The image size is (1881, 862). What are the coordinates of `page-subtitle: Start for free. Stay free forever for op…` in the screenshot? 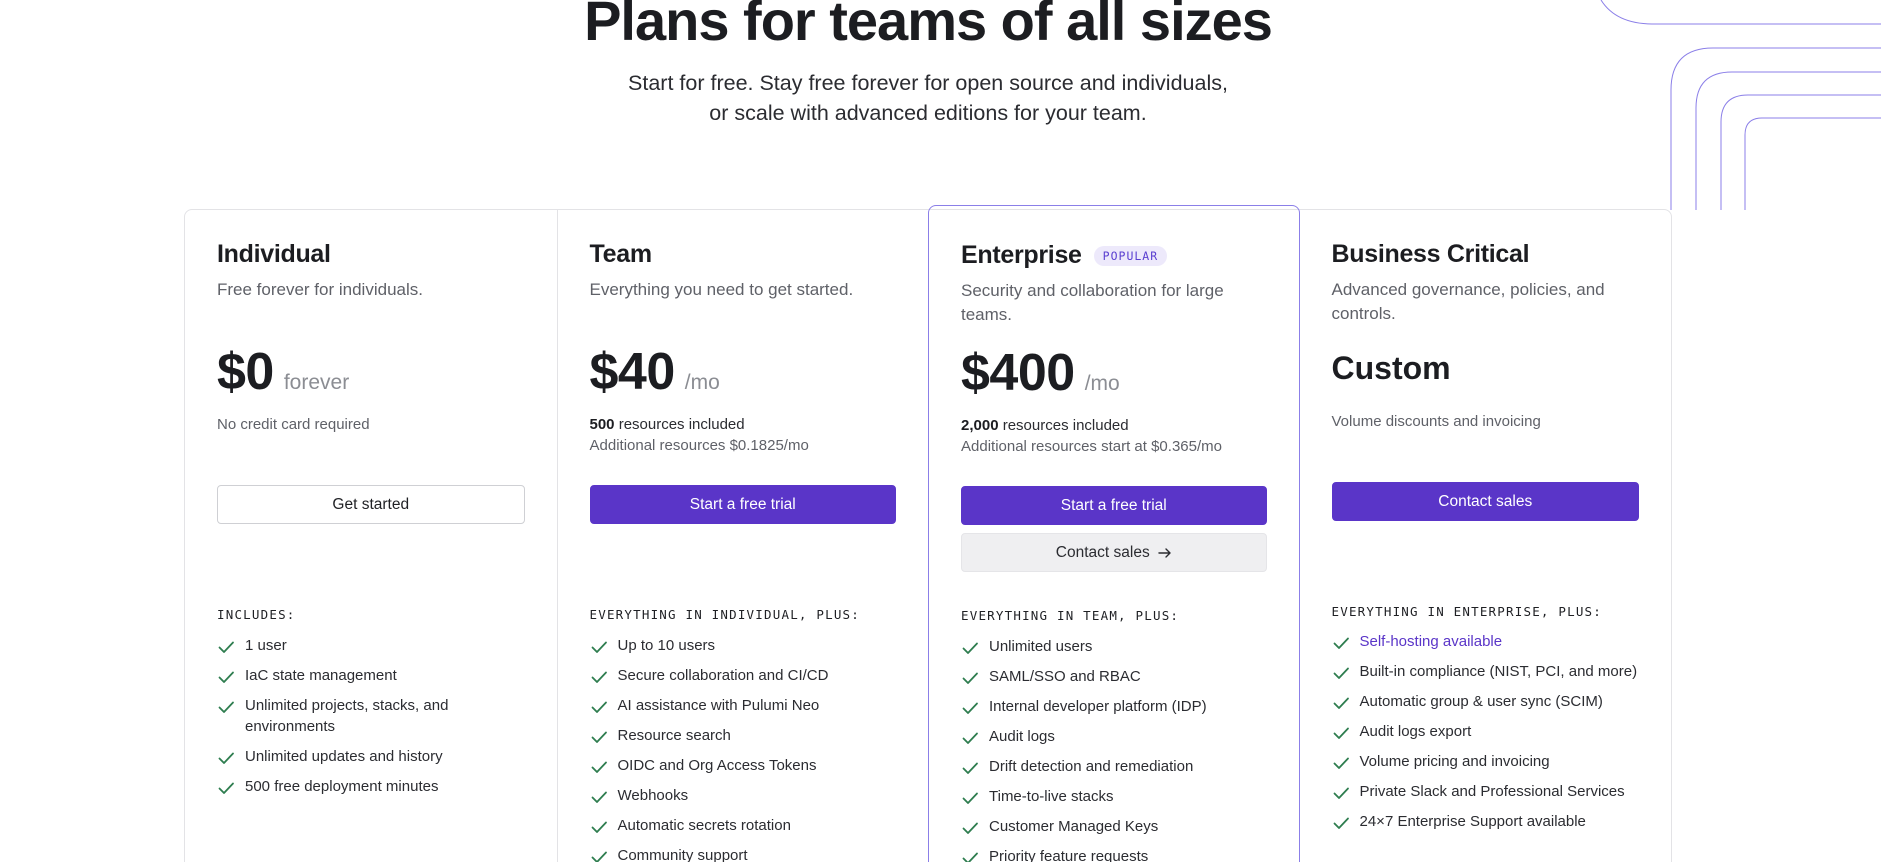 It's located at (928, 98).